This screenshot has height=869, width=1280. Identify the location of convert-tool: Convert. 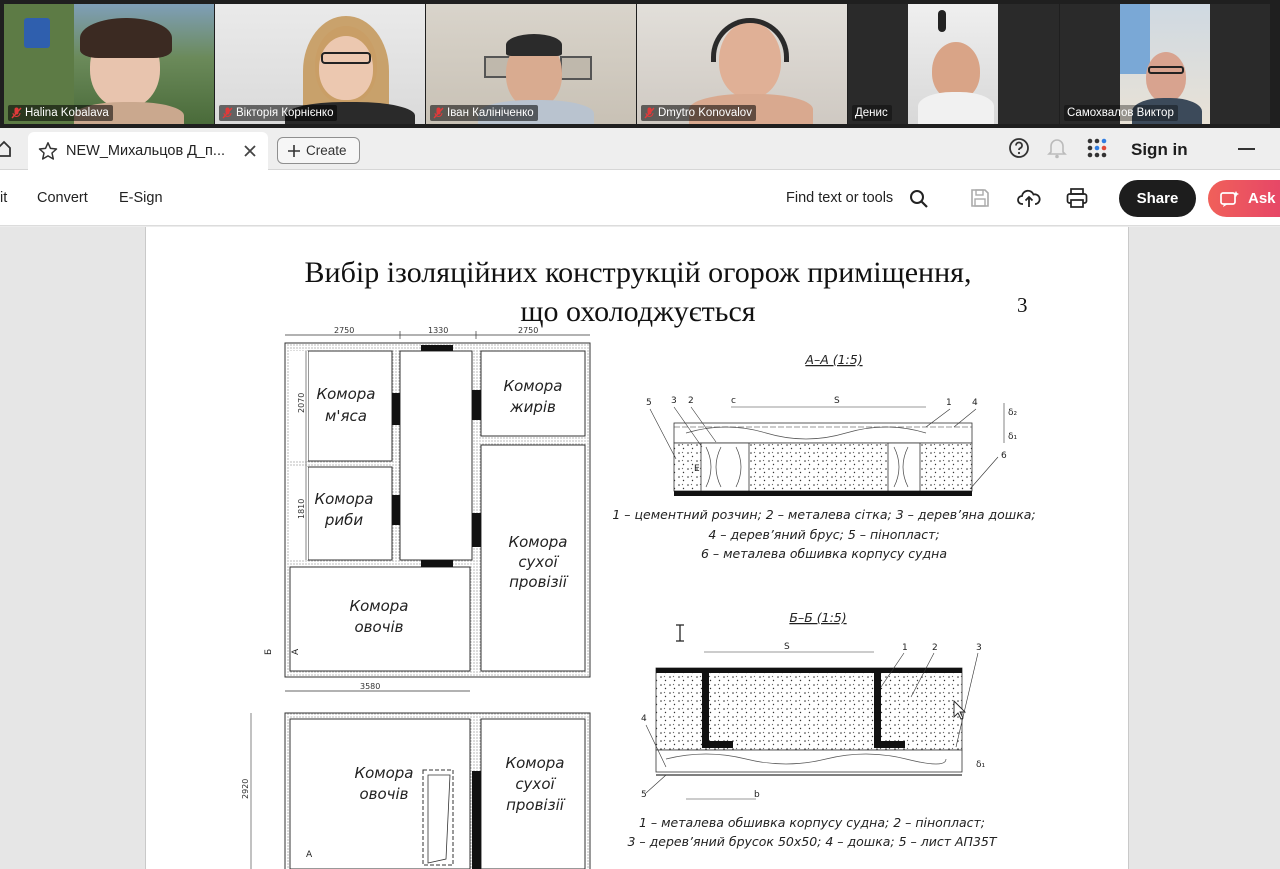
(62, 198).